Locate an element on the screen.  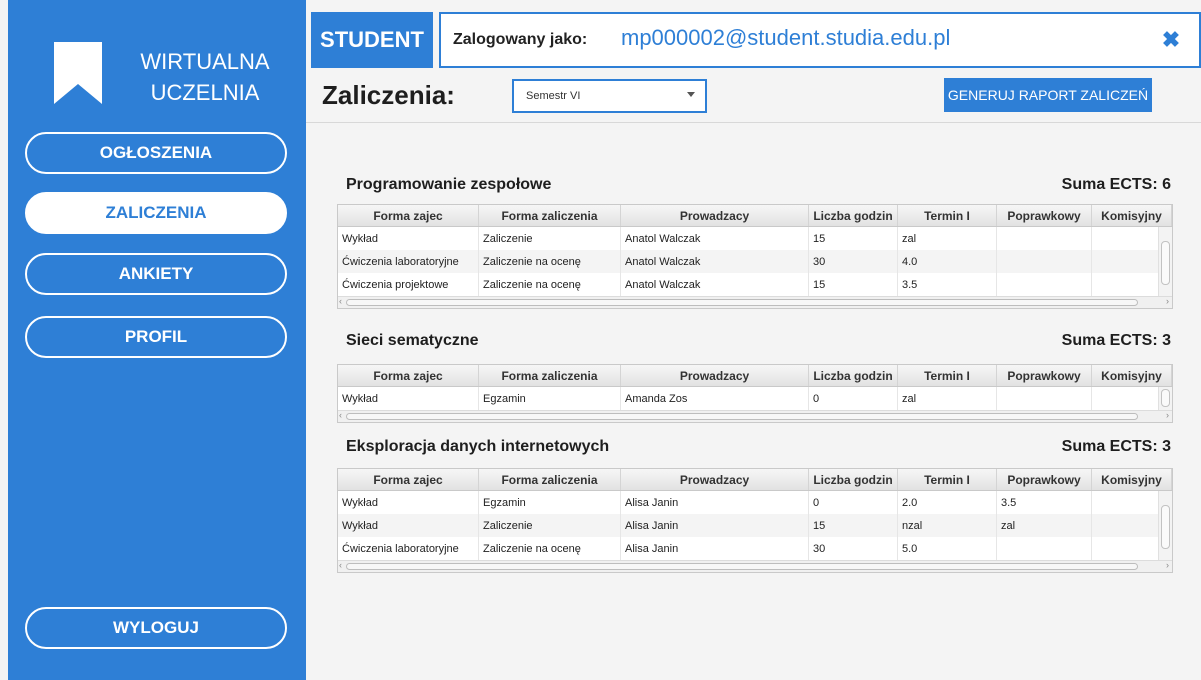
course-title: Sieci sematyczne is located at coordinates (412, 340).